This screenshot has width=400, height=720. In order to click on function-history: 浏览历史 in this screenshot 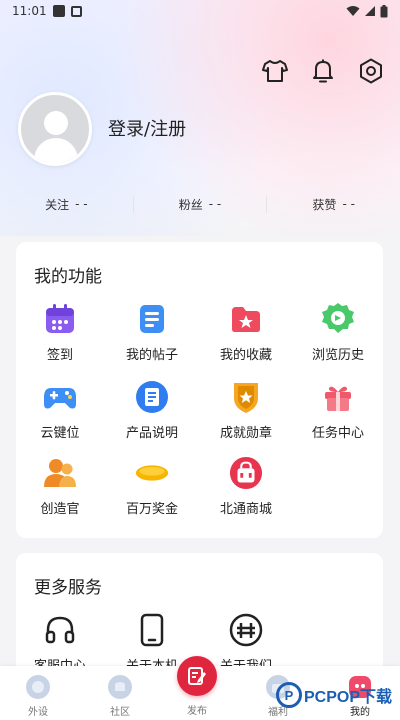, I will do `click(338, 332)`.